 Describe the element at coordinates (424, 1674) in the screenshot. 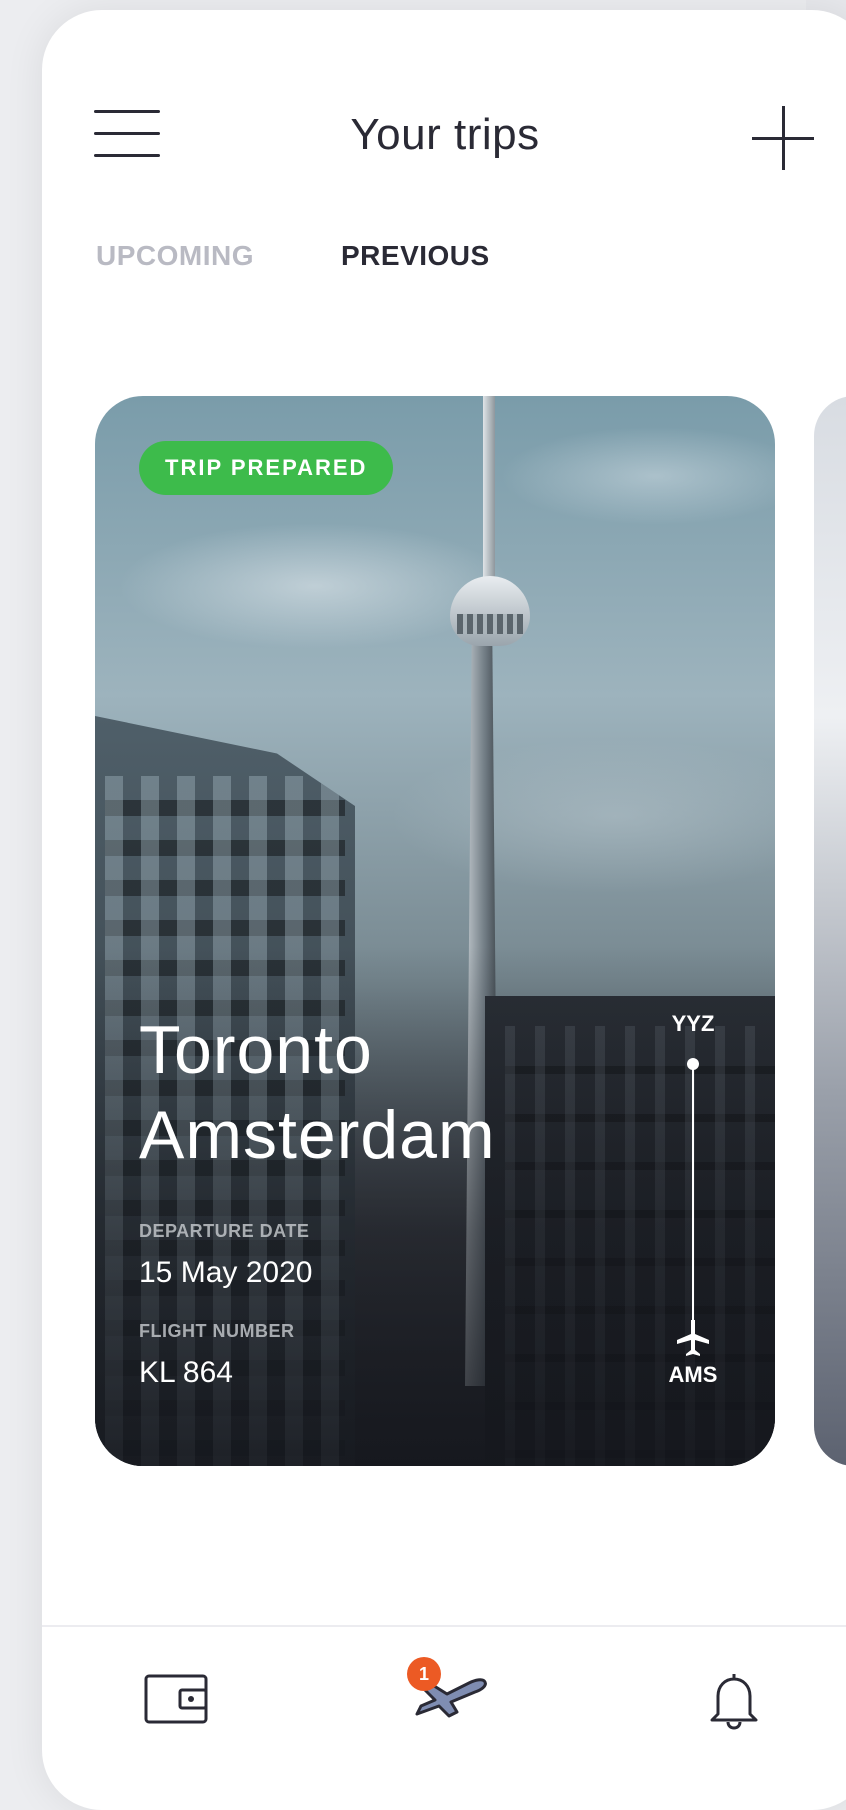

I see `notification-badge: 1` at that location.